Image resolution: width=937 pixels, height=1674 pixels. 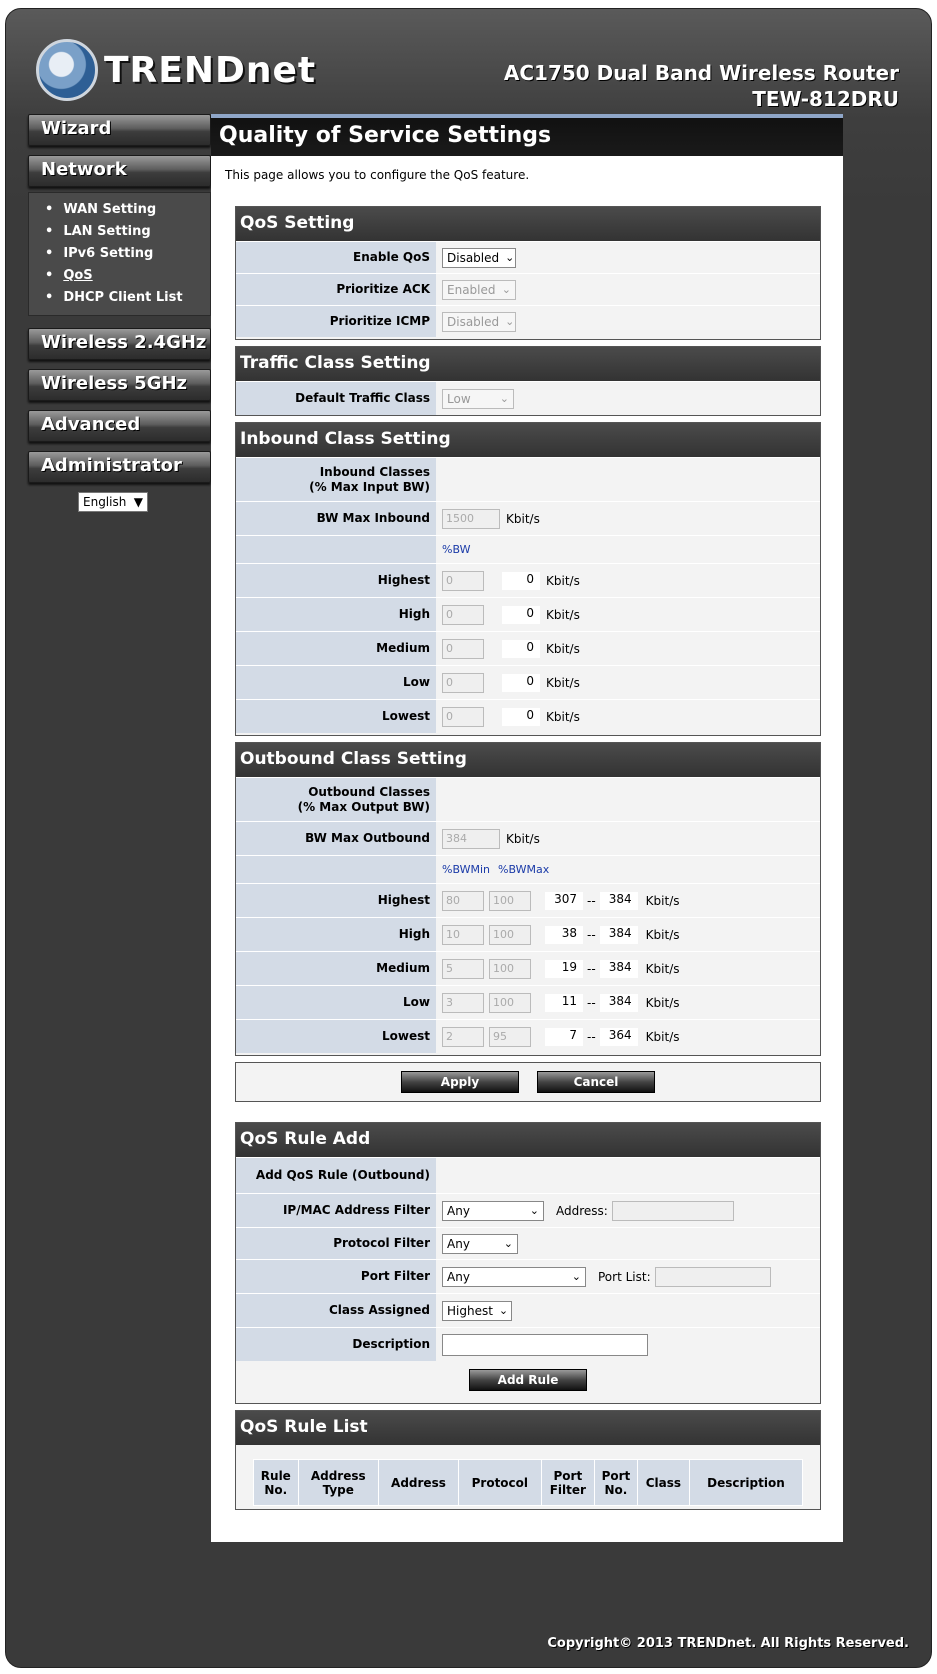 I want to click on rule-list-column: Rule No., so click(x=276, y=1482).